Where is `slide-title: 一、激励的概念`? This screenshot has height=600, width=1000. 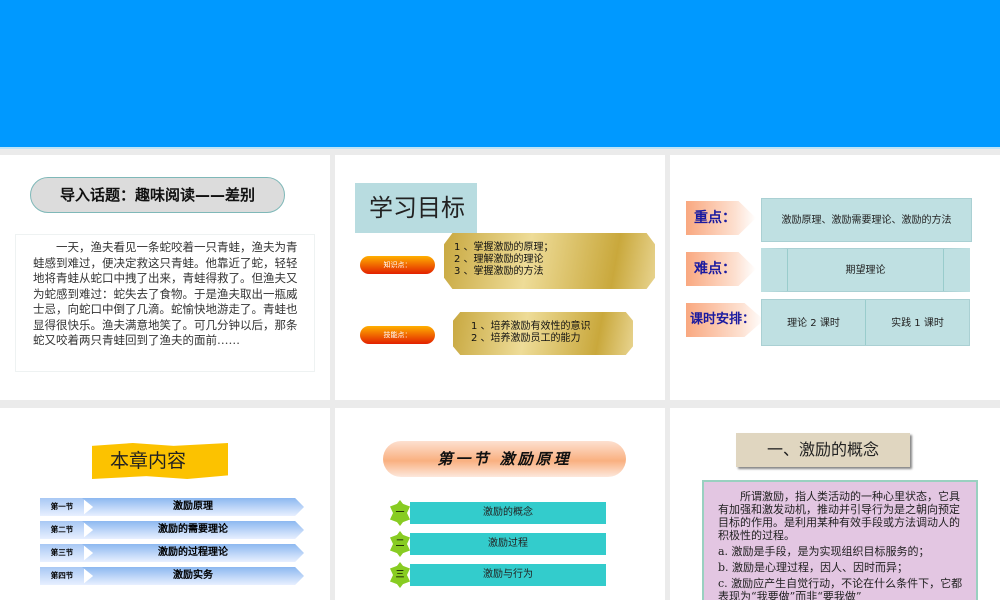
slide-title: 一、激励的概念 is located at coordinates (823, 450).